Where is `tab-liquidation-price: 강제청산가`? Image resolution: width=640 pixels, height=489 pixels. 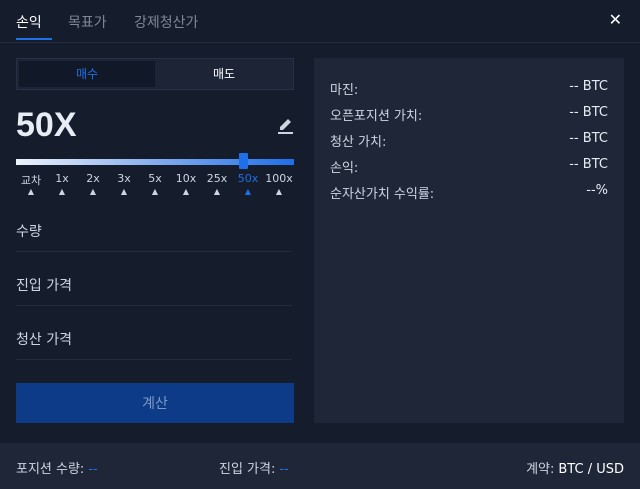
tab-liquidation-price: 강제청산가 is located at coordinates (166, 22).